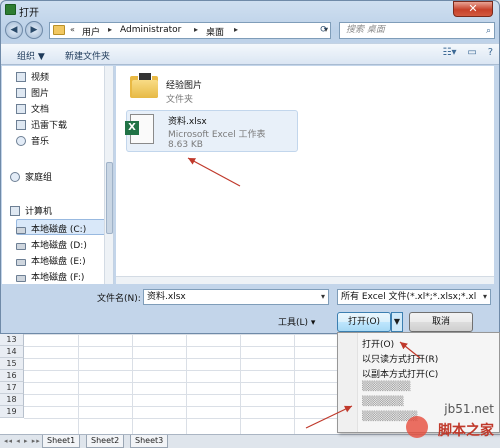 This screenshot has height=448, width=500. I want to click on nav-item-videos: 视频, so click(32, 76).